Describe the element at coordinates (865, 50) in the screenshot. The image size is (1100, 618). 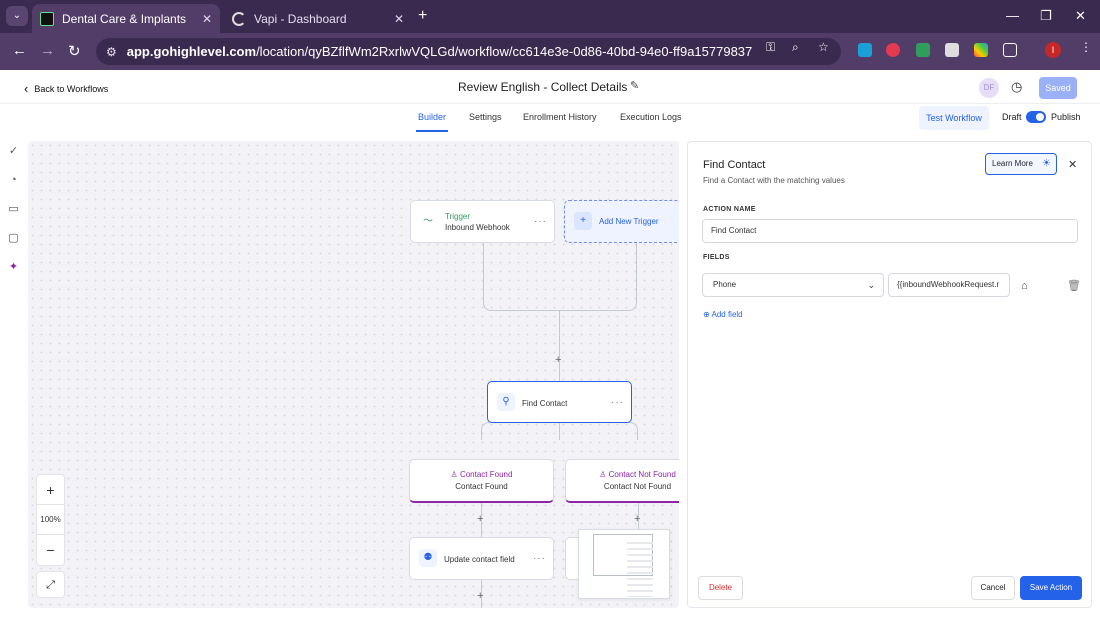
I see `vimeo-extension-icon` at that location.